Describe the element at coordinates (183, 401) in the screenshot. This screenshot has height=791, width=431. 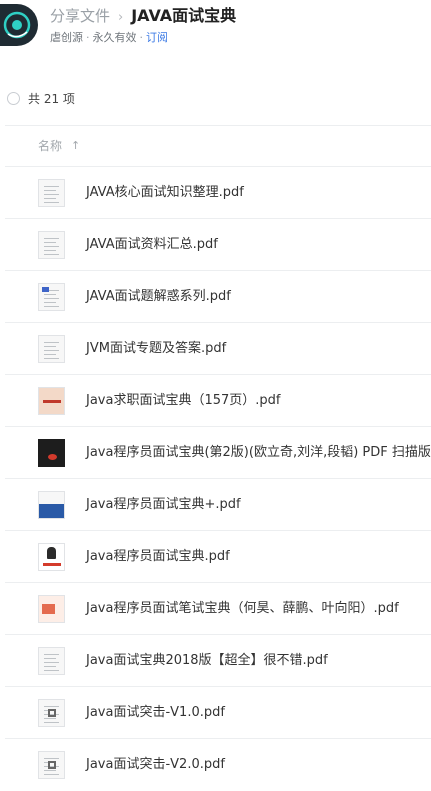
I see `file-name: Java求职面试宝典（157页）.pdf` at that location.